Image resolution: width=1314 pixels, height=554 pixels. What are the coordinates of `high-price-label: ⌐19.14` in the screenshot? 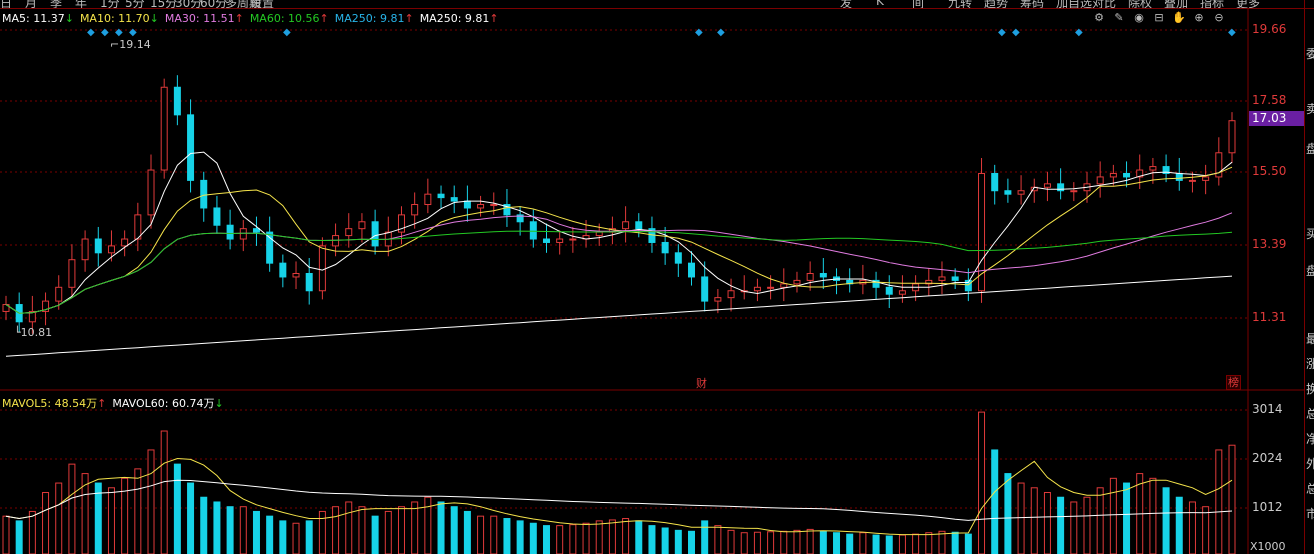 It's located at (130, 44).